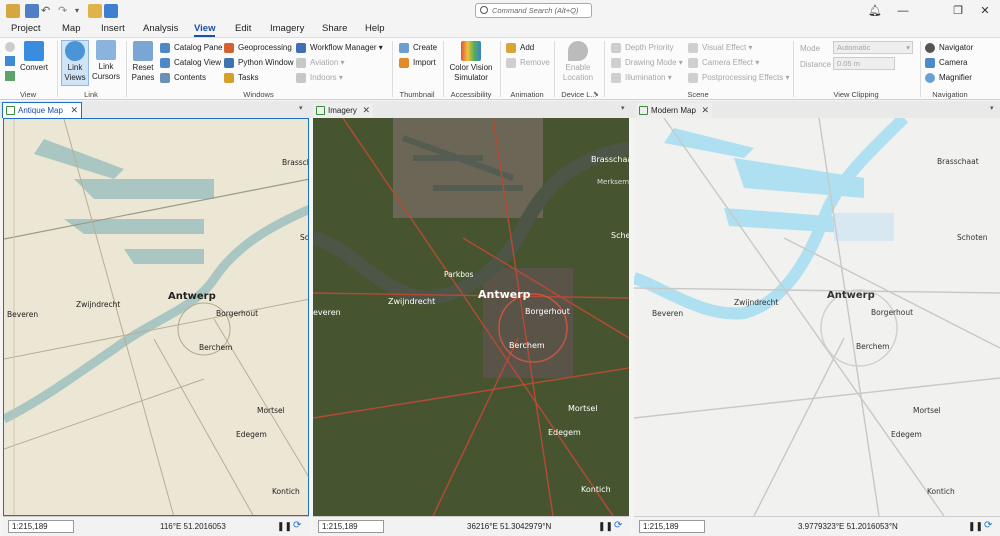  What do you see at coordinates (26, 29) in the screenshot?
I see `tab-project: Project` at bounding box center [26, 29].